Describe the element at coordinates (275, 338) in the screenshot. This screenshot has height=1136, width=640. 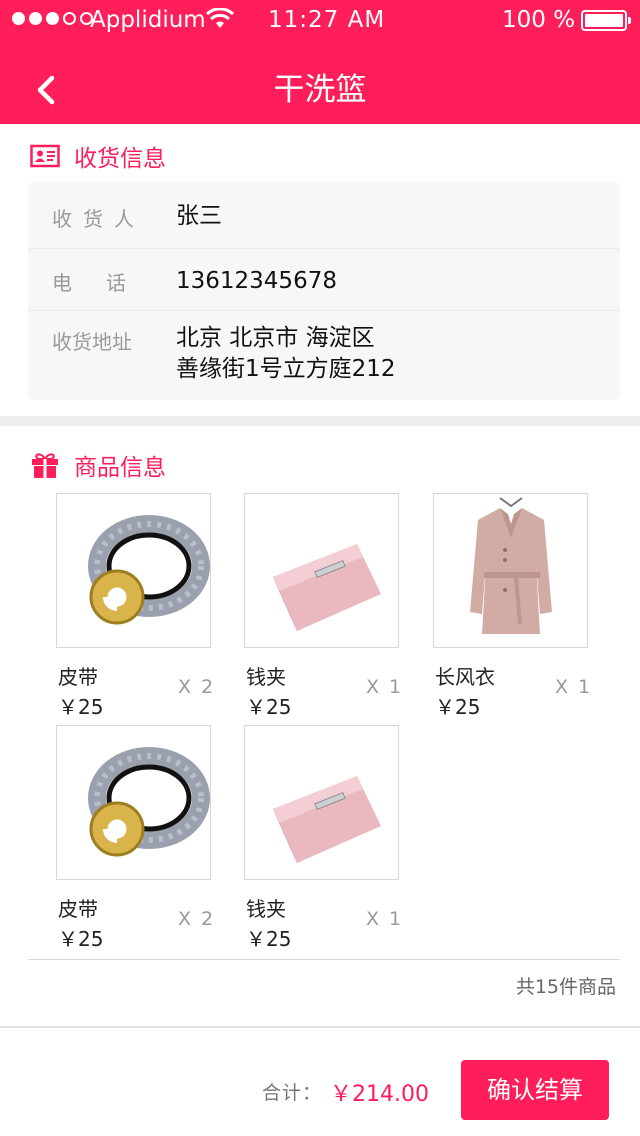
I see `address-line-1: 北京 北京市 海淀区` at that location.